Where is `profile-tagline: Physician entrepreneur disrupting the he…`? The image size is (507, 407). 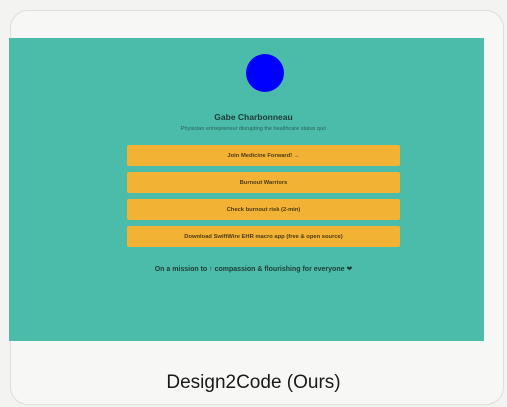
profile-tagline: Physician entrepreneur disrupting the he… is located at coordinates (253, 129).